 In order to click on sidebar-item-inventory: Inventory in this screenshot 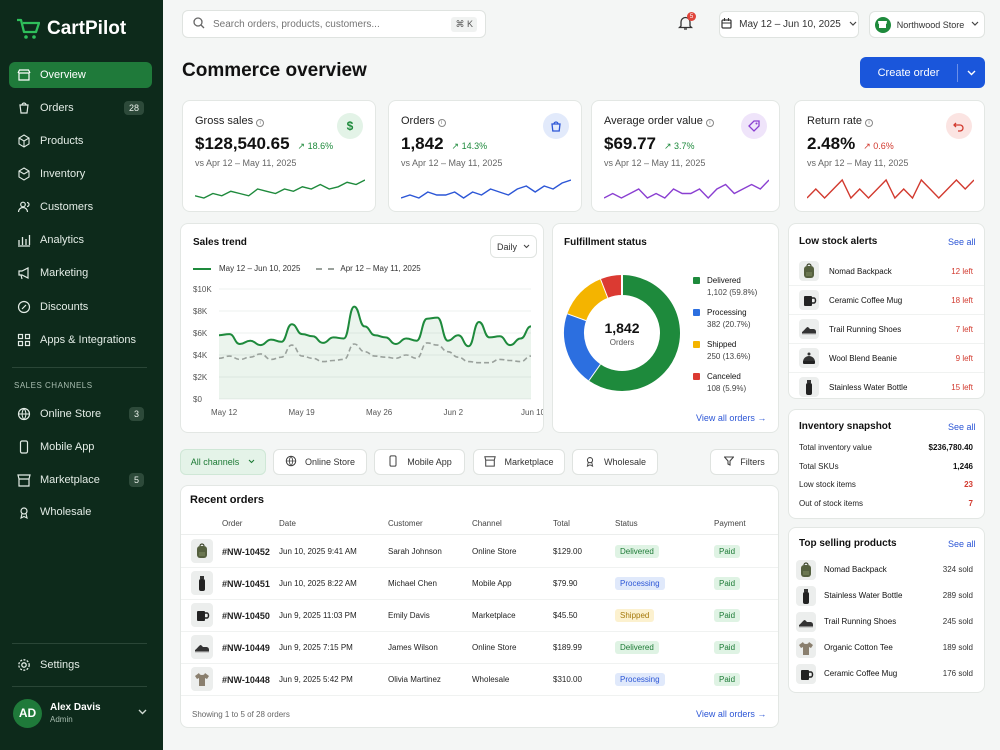, I will do `click(80, 174)`.